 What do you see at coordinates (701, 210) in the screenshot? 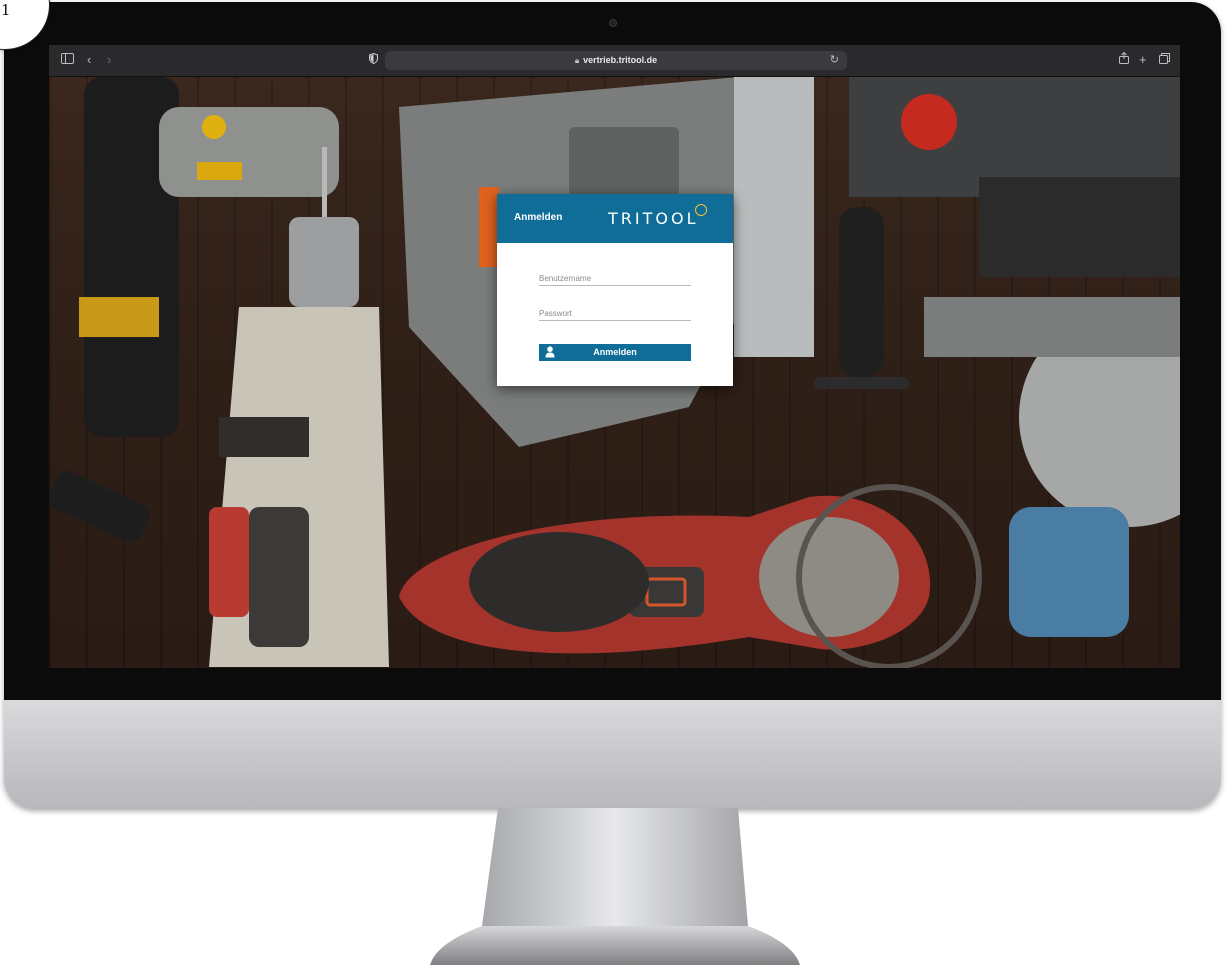
I see `logo-mark-icon` at bounding box center [701, 210].